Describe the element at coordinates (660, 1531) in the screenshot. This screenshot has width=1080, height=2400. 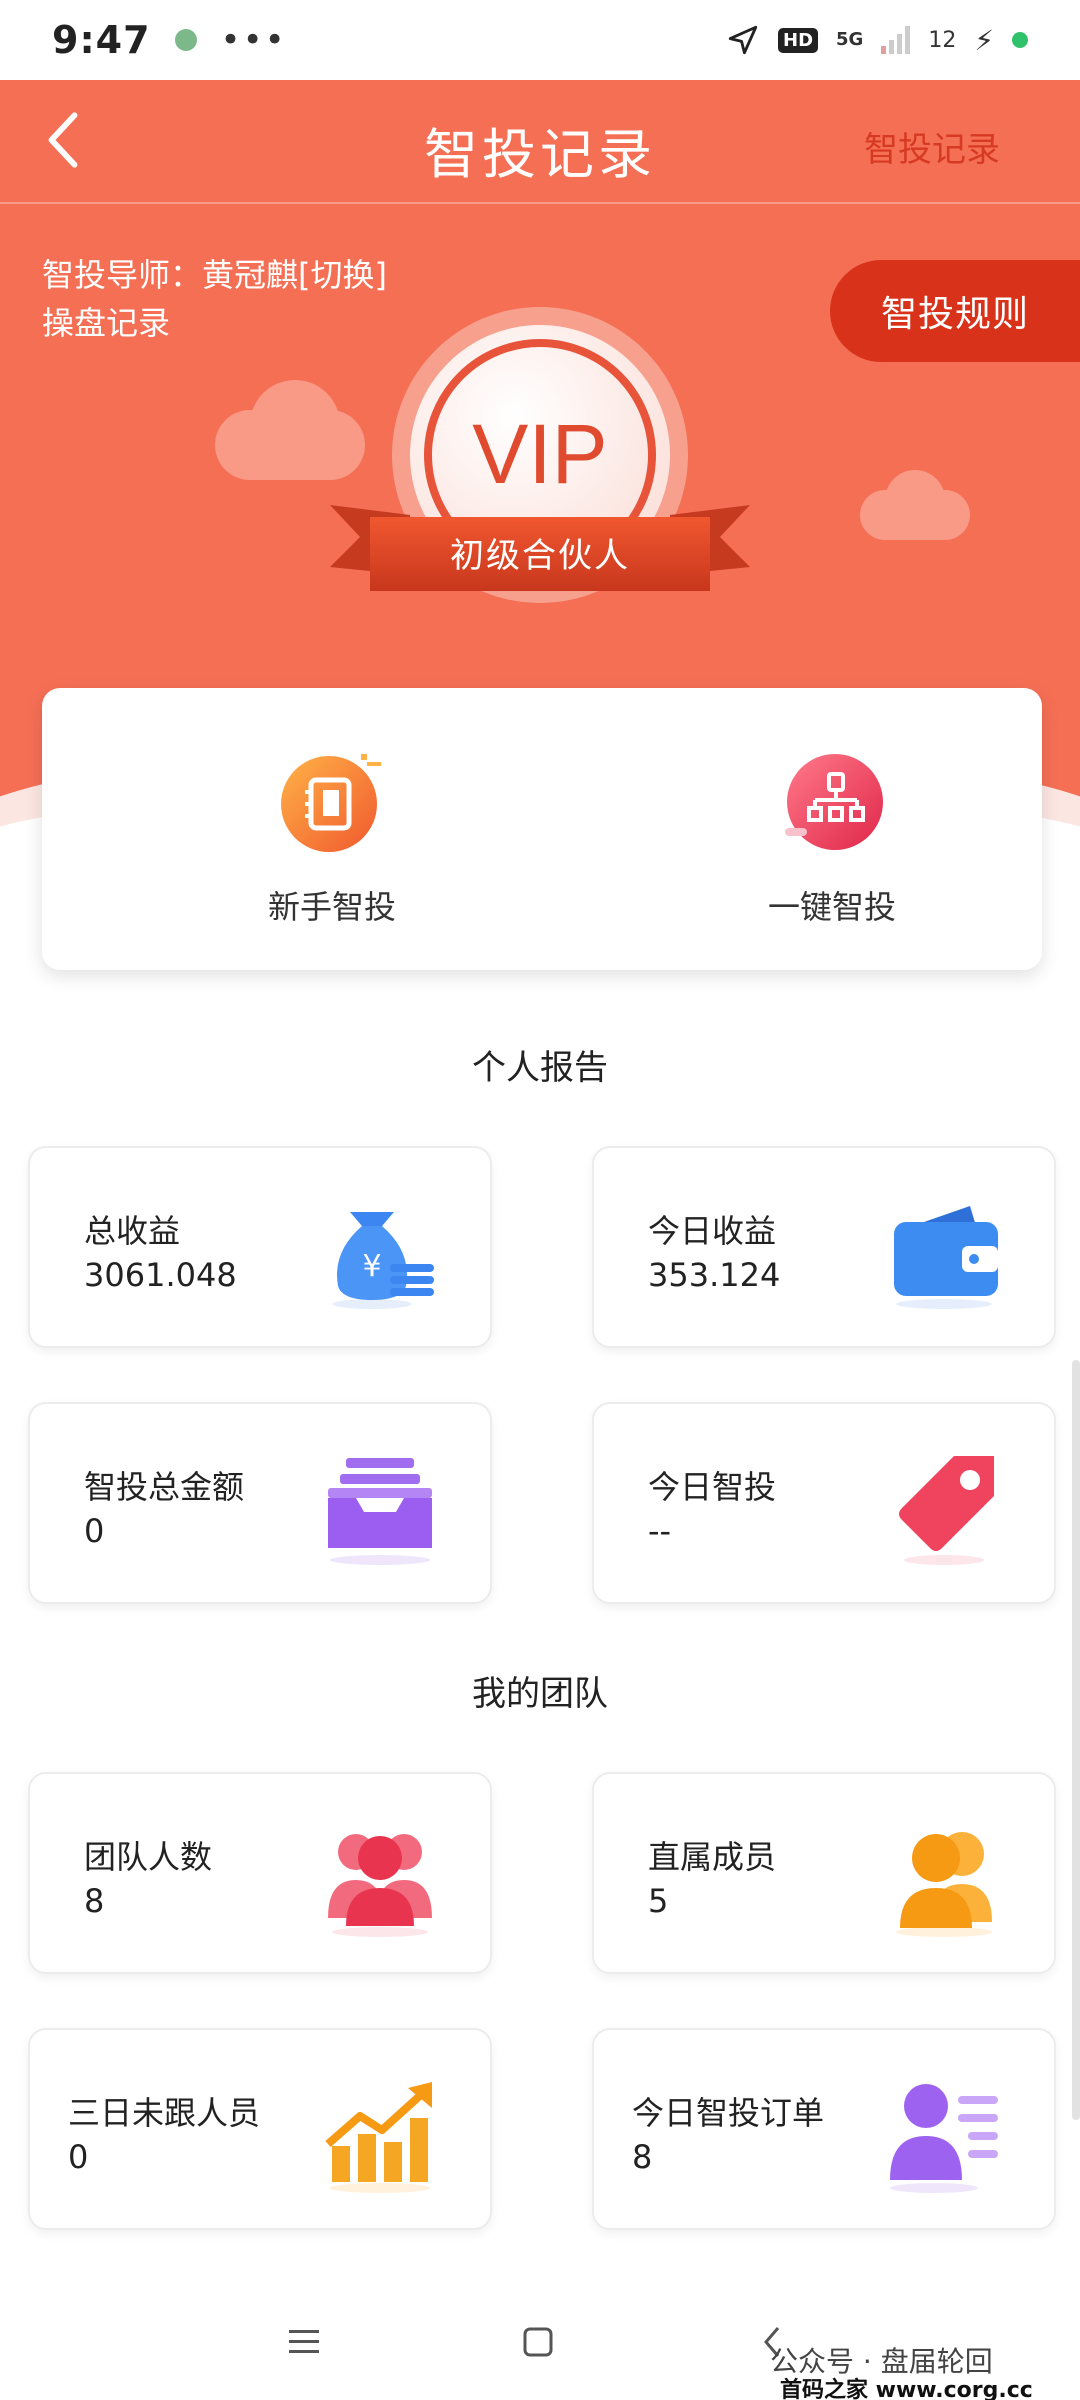
I see `stat-value: --` at that location.